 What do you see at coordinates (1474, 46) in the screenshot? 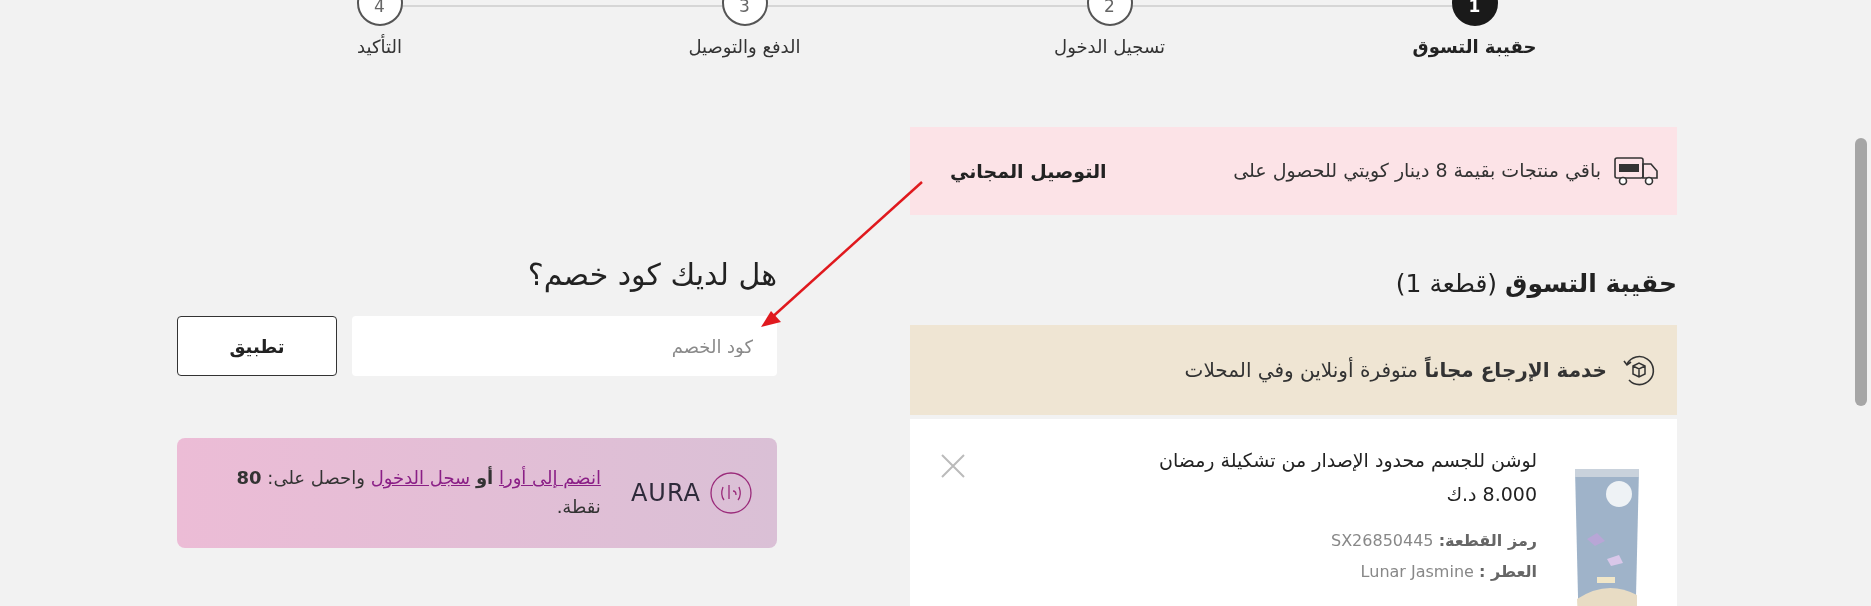
I see `step-label: حقيبة التسوق` at bounding box center [1474, 46].